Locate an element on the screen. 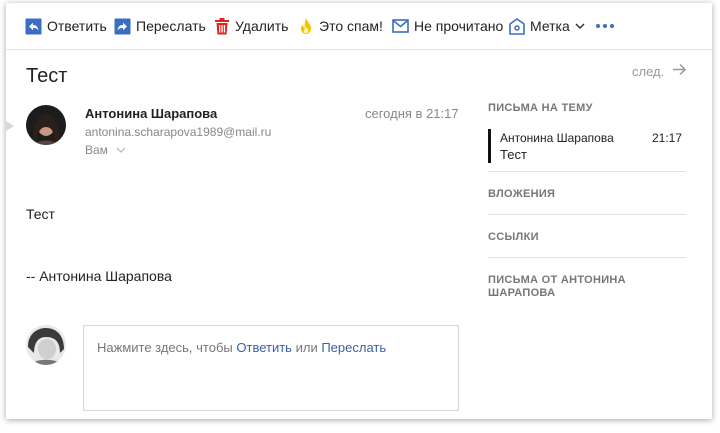 The width and height of the screenshot is (720, 433). message-body-text: Тест is located at coordinates (40, 214).